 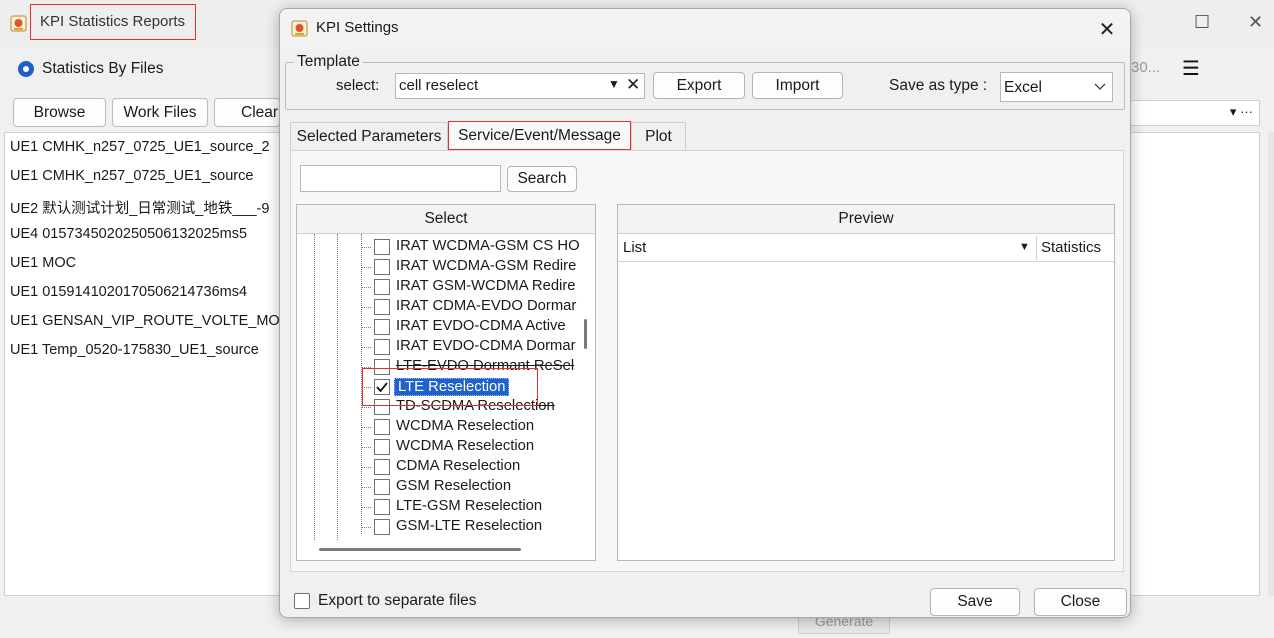 I want to click on tree-item-label: LTE-GSM Reselection, so click(x=469, y=506).